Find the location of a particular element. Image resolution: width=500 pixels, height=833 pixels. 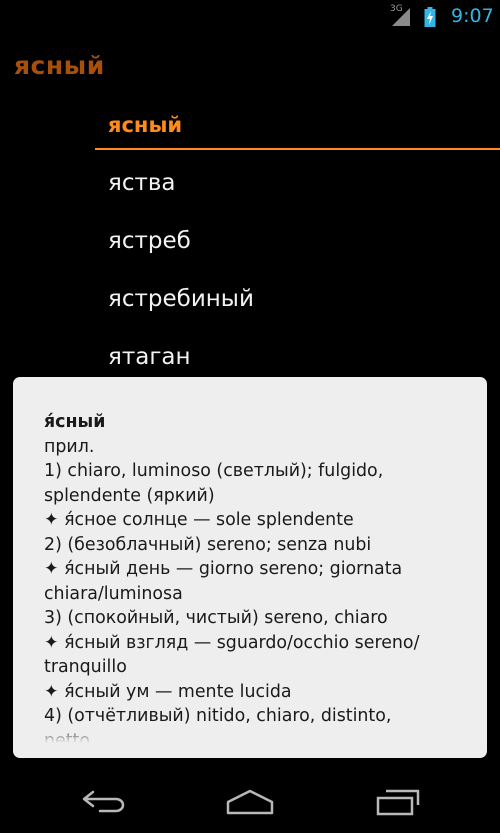

page-title: ясный is located at coordinates (59, 65).